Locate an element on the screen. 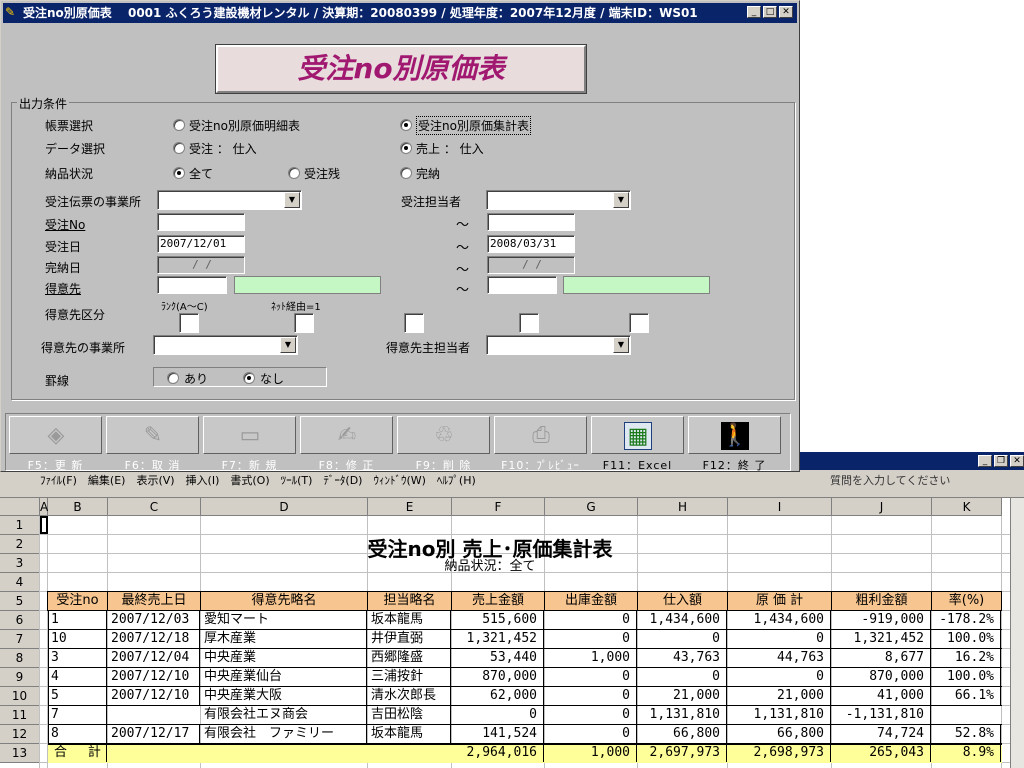  staff-combo: ▼ is located at coordinates (558, 200).